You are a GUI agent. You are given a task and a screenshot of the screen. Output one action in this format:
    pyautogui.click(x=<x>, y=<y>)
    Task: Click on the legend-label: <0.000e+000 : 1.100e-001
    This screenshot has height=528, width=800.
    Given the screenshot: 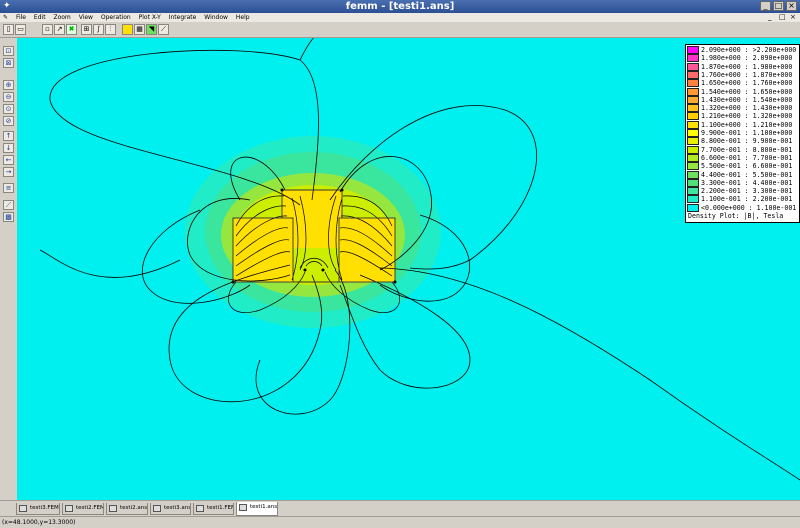 What is the action you would take?
    pyautogui.click(x=749, y=207)
    